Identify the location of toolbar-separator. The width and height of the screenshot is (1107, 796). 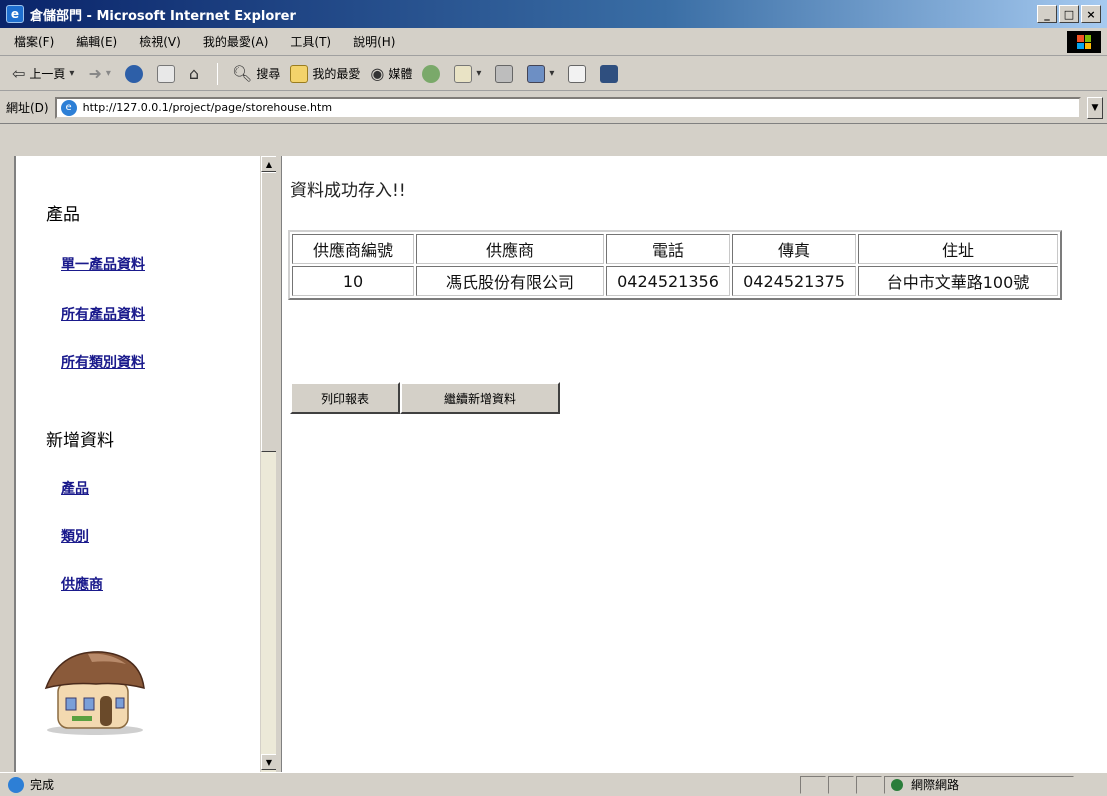
(218, 73).